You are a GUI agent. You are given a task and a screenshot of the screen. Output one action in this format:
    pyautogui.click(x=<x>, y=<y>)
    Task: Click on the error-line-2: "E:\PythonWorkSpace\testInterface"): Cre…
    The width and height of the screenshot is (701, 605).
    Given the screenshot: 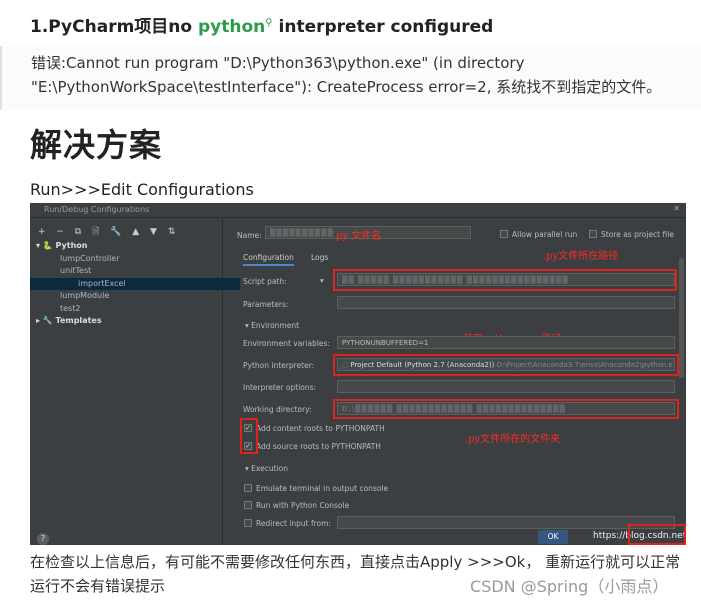 What is the action you would take?
    pyautogui.click(x=346, y=87)
    